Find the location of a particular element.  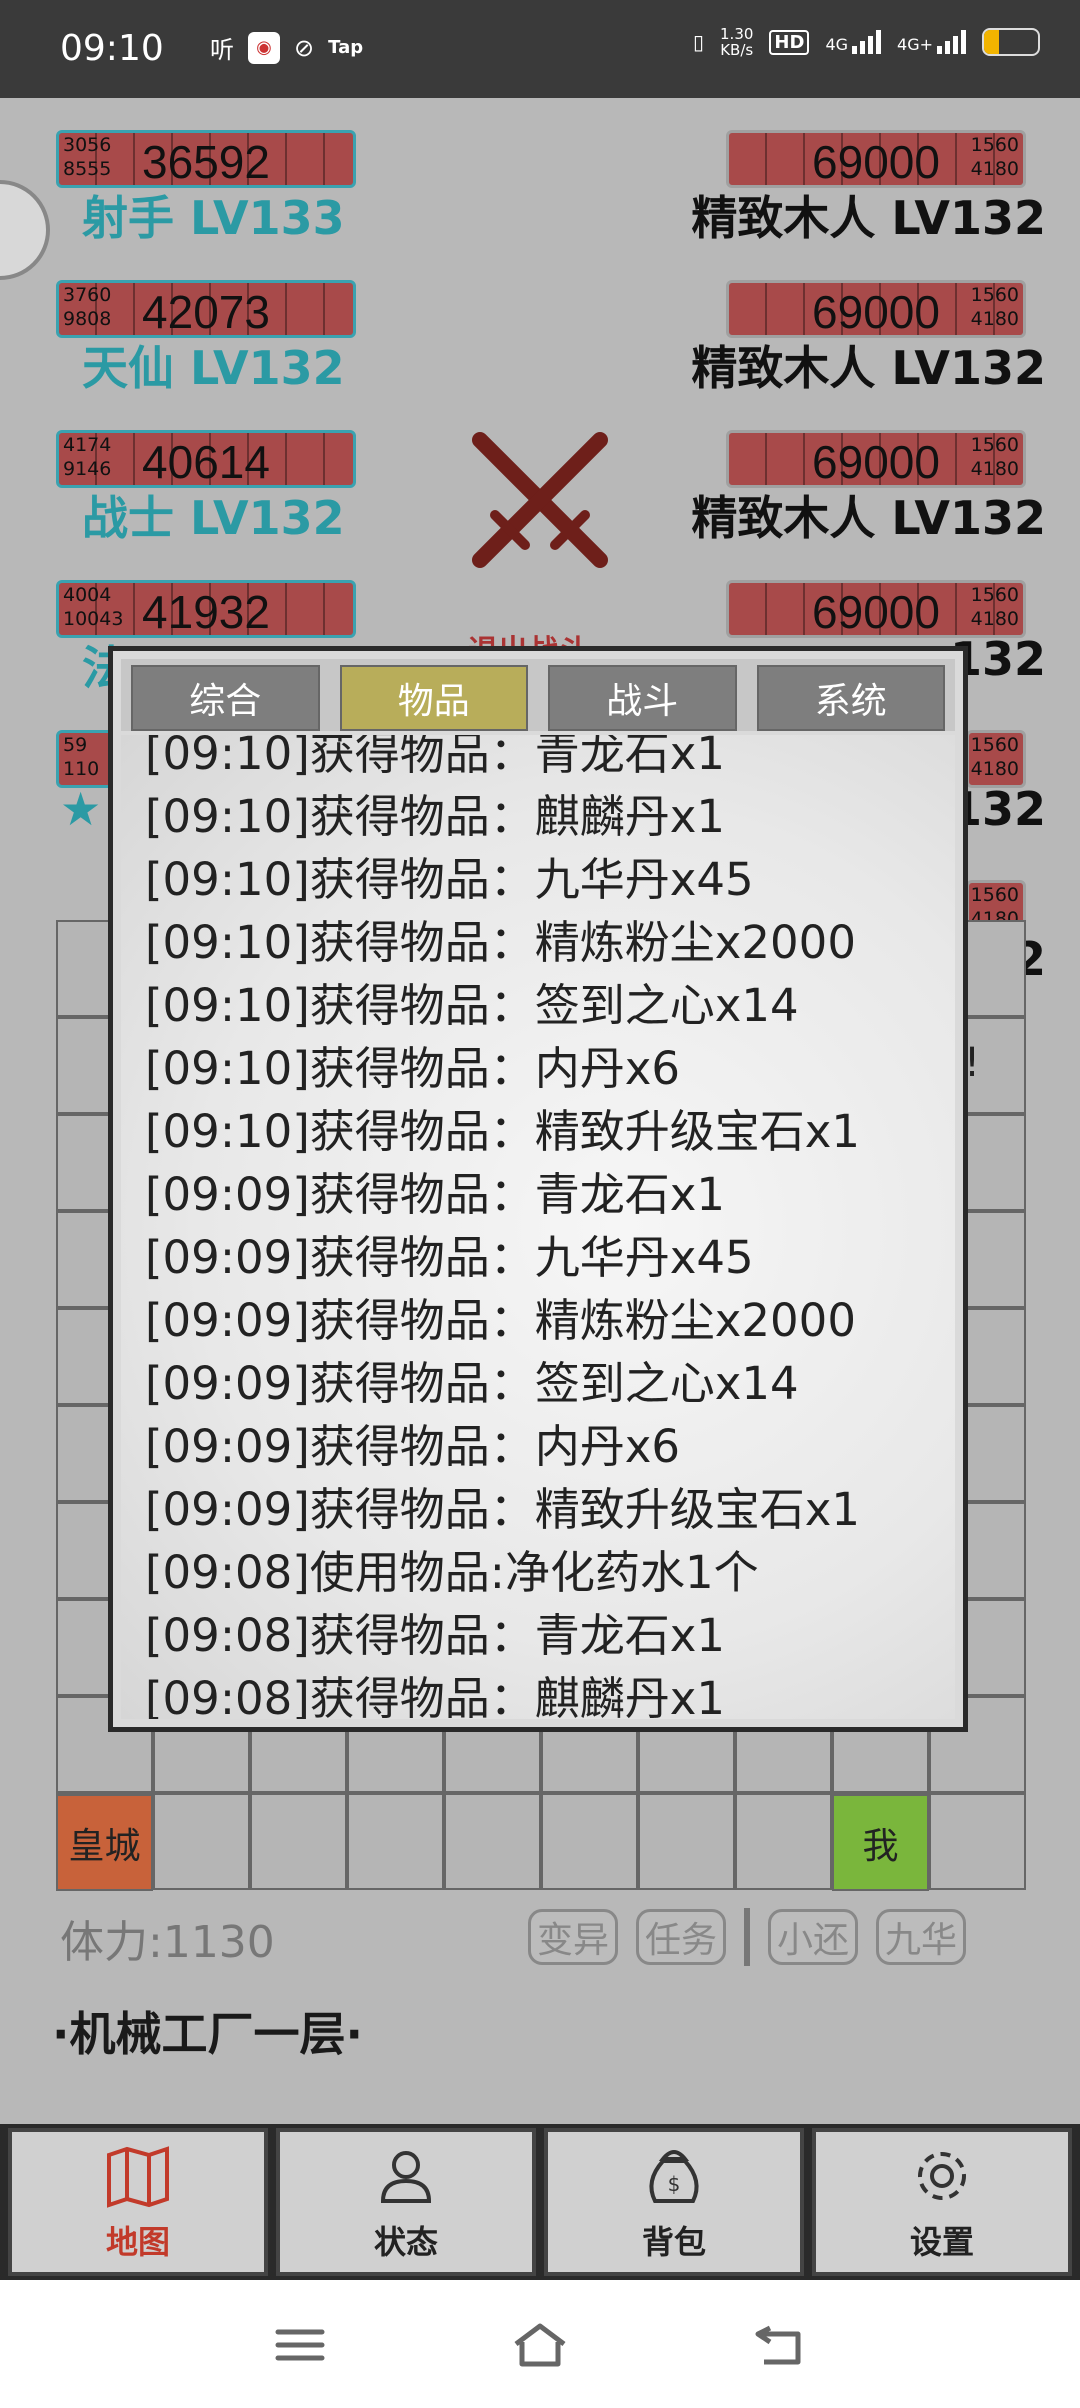

log-line: [09:10]获得物品：精致升级宝石x1 is located at coordinates (503, 1131).